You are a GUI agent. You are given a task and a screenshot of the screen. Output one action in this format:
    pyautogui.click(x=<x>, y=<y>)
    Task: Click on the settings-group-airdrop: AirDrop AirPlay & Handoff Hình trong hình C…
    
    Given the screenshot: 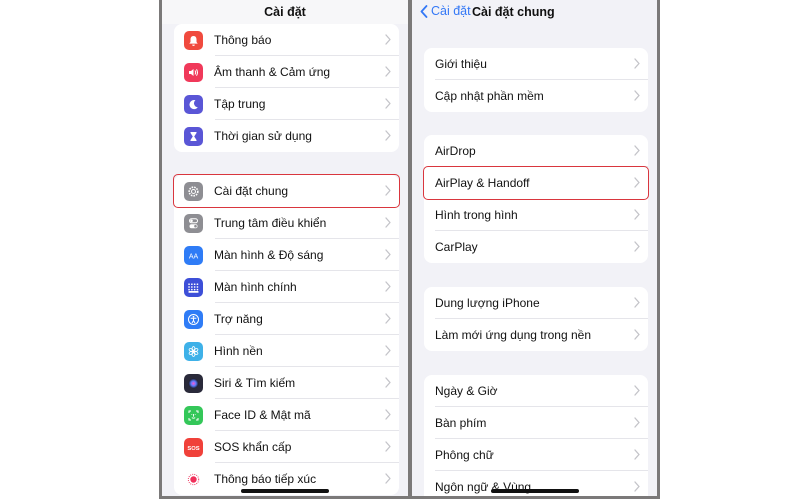 What is the action you would take?
    pyautogui.click(x=536, y=199)
    